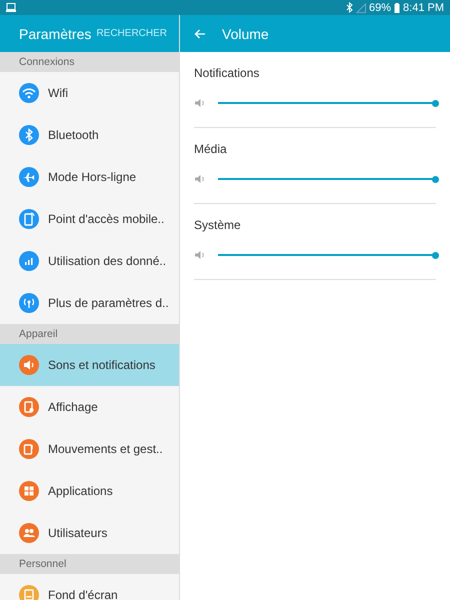 This screenshot has height=600, width=450. I want to click on settings-item: Bluetooth, so click(89, 135).